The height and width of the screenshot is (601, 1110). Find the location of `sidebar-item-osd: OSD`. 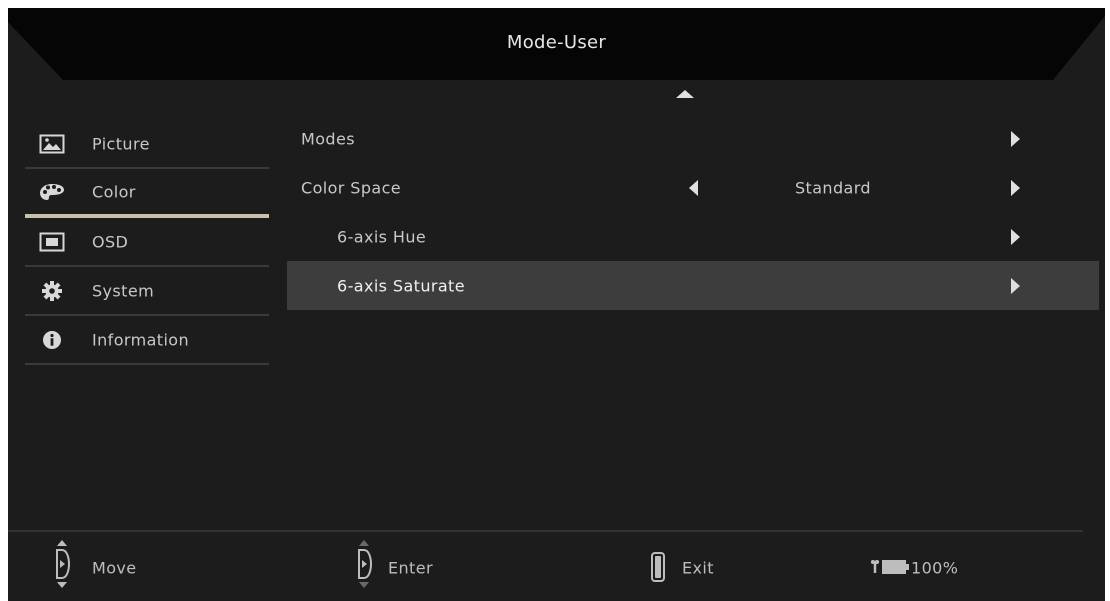

sidebar-item-osd: OSD is located at coordinates (147, 242).